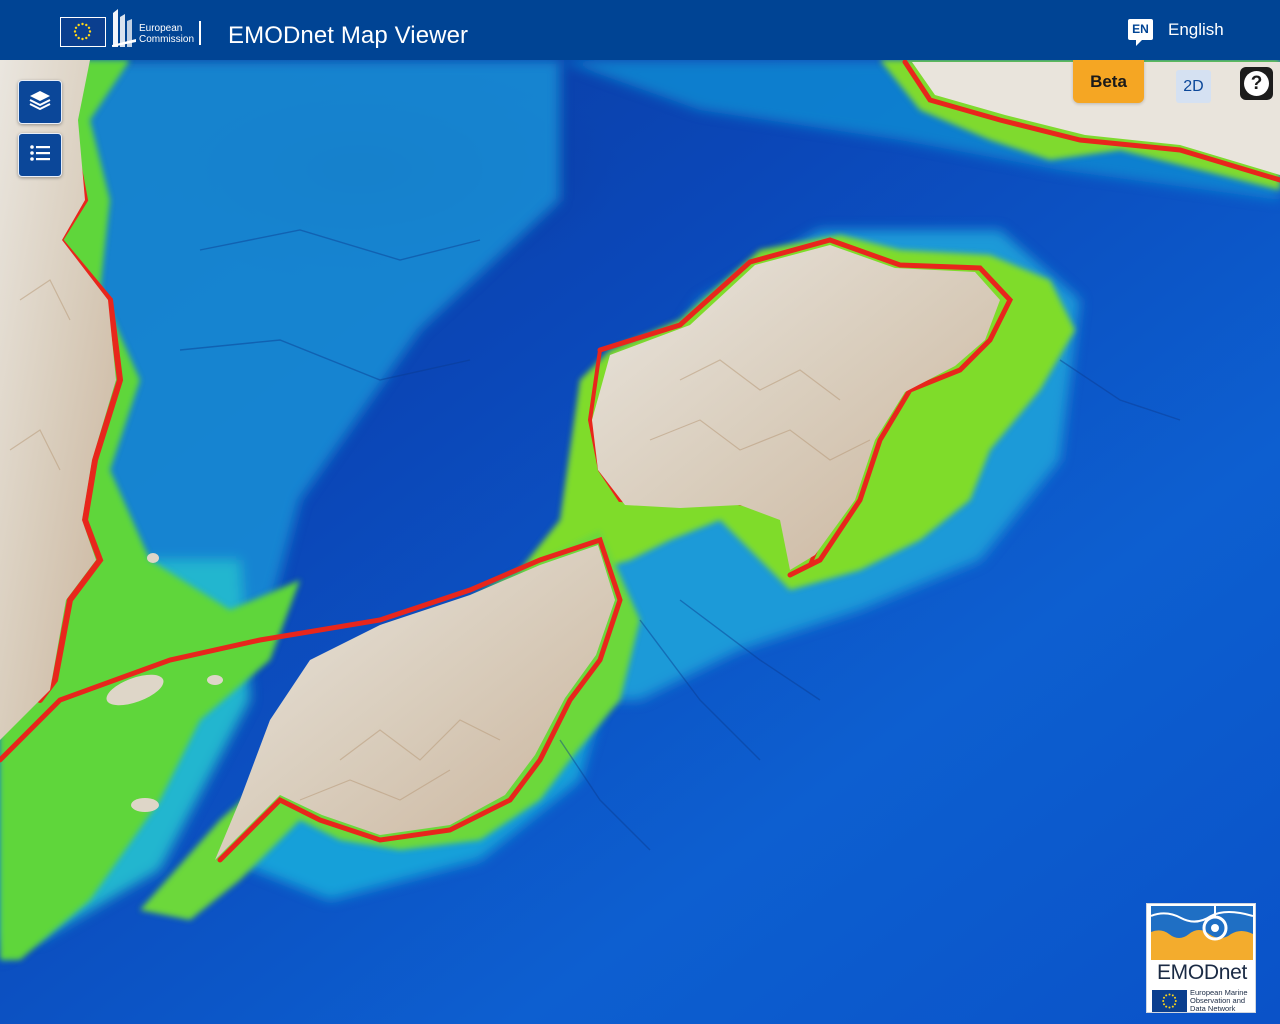  I want to click on help-button: ?, so click(1256, 83).